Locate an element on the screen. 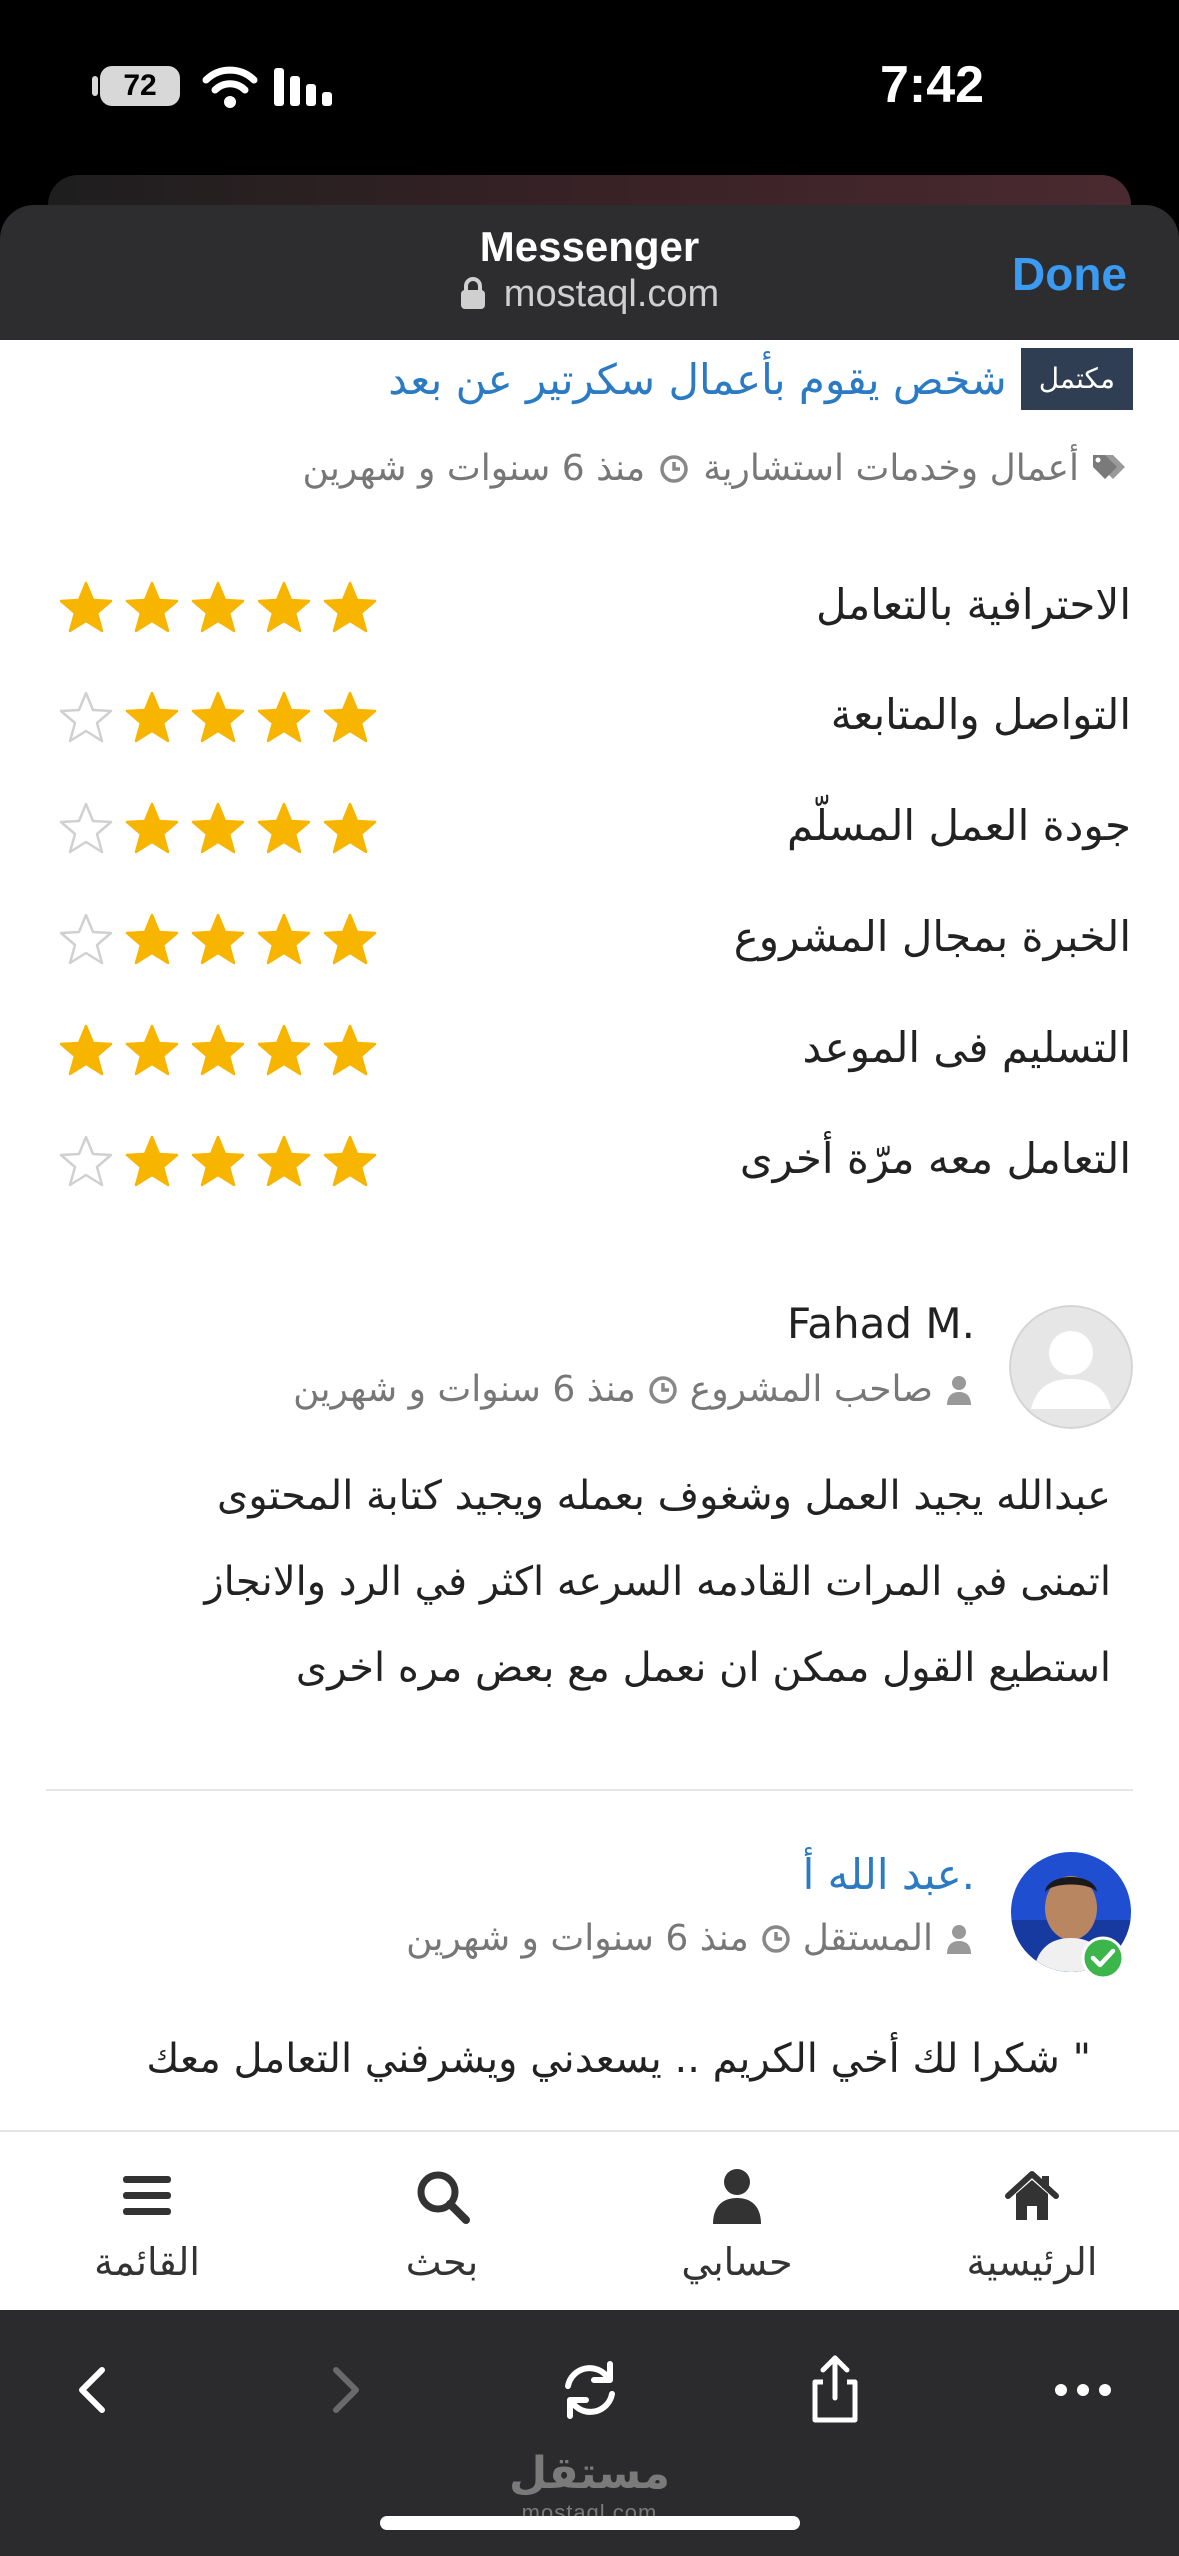  forward-icon is located at coordinates (344, 2390).